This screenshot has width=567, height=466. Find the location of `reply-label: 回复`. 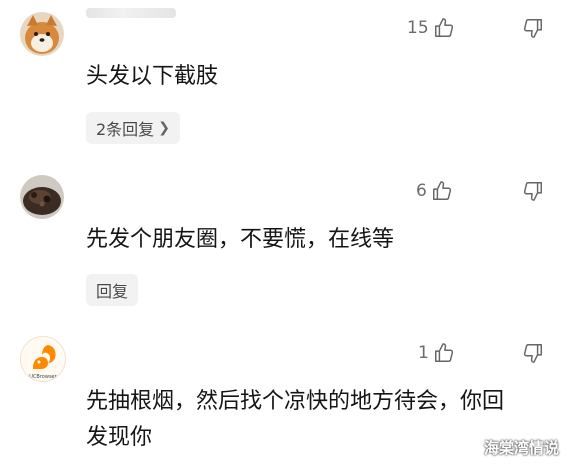

reply-label: 回复 is located at coordinates (112, 291).